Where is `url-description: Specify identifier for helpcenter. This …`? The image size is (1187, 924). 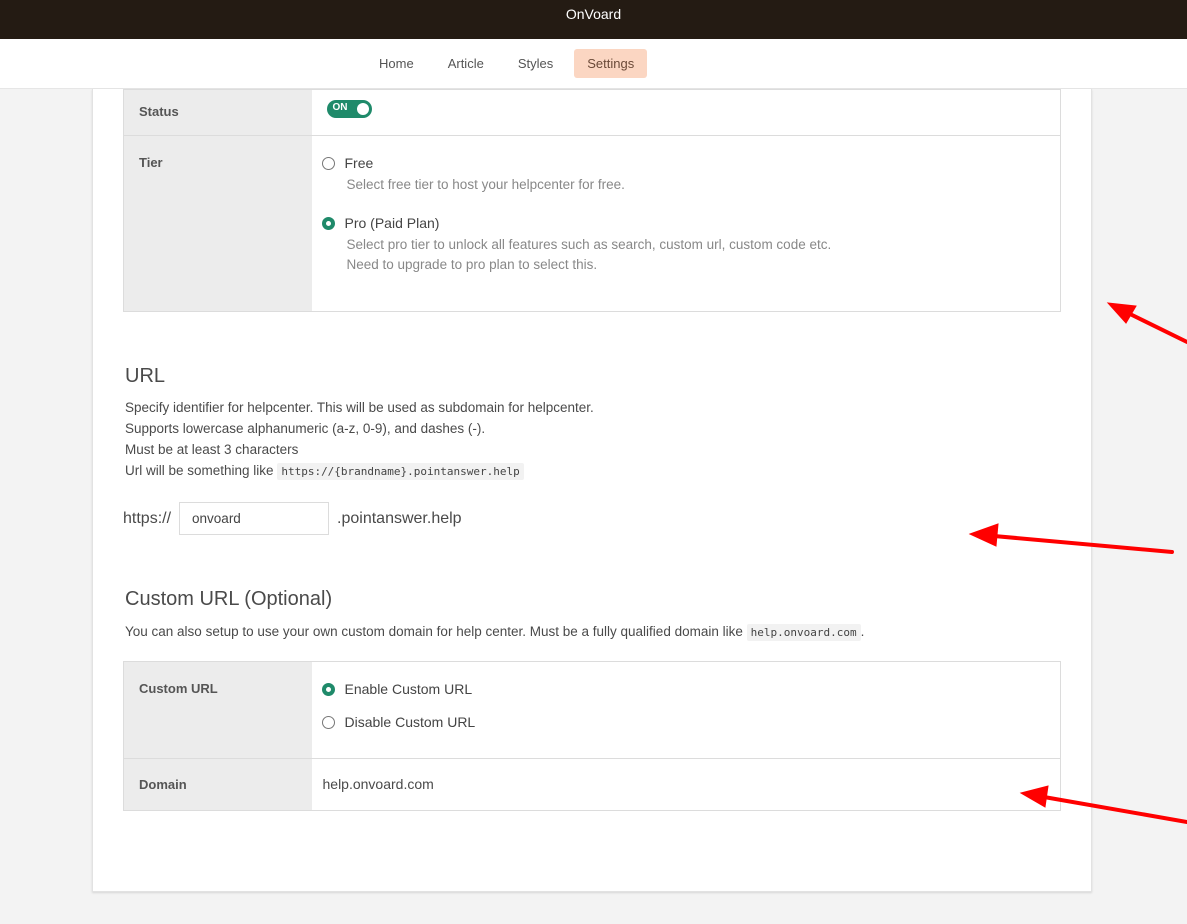 url-description: Specify identifier for helpcenter. This … is located at coordinates (359, 439).